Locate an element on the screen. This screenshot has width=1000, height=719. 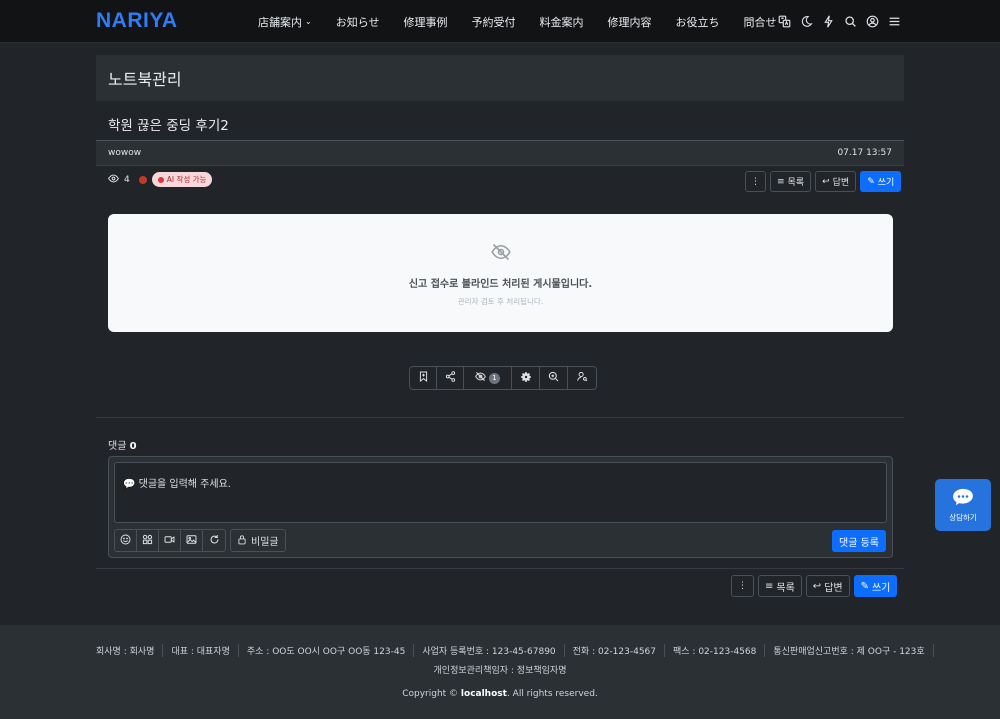
ai-status-dot is located at coordinates (142, 179).